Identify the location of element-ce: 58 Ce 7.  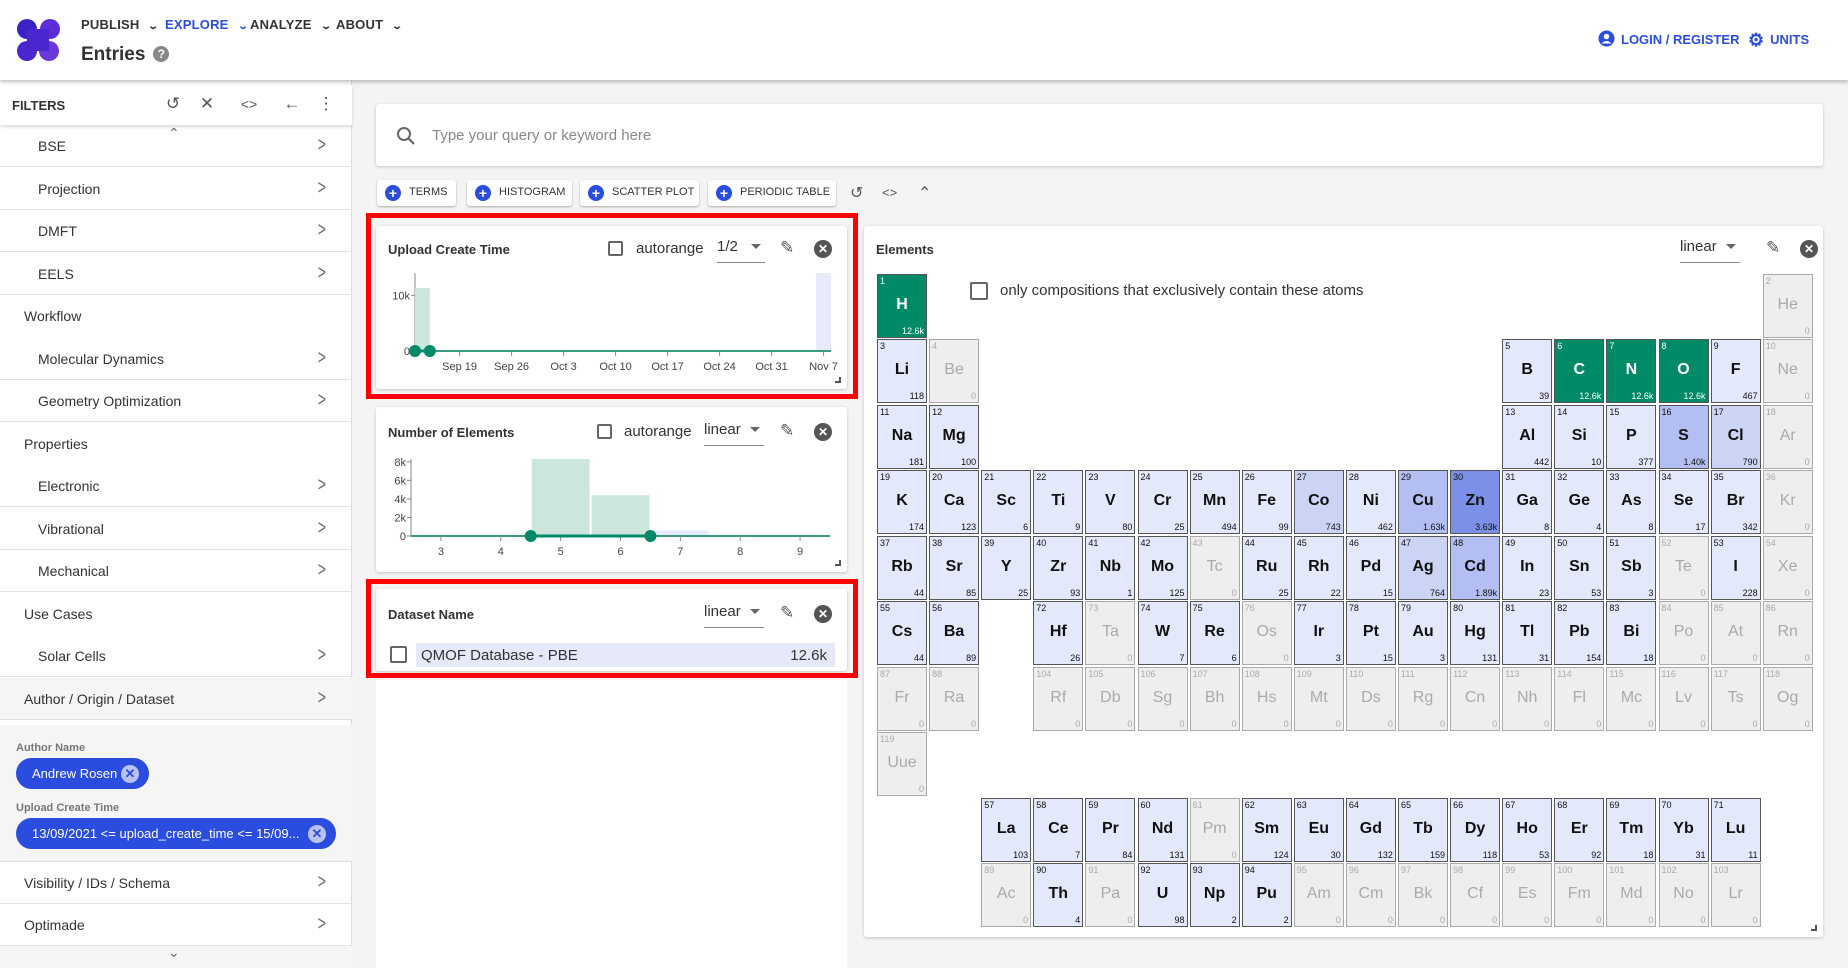
(1058, 829).